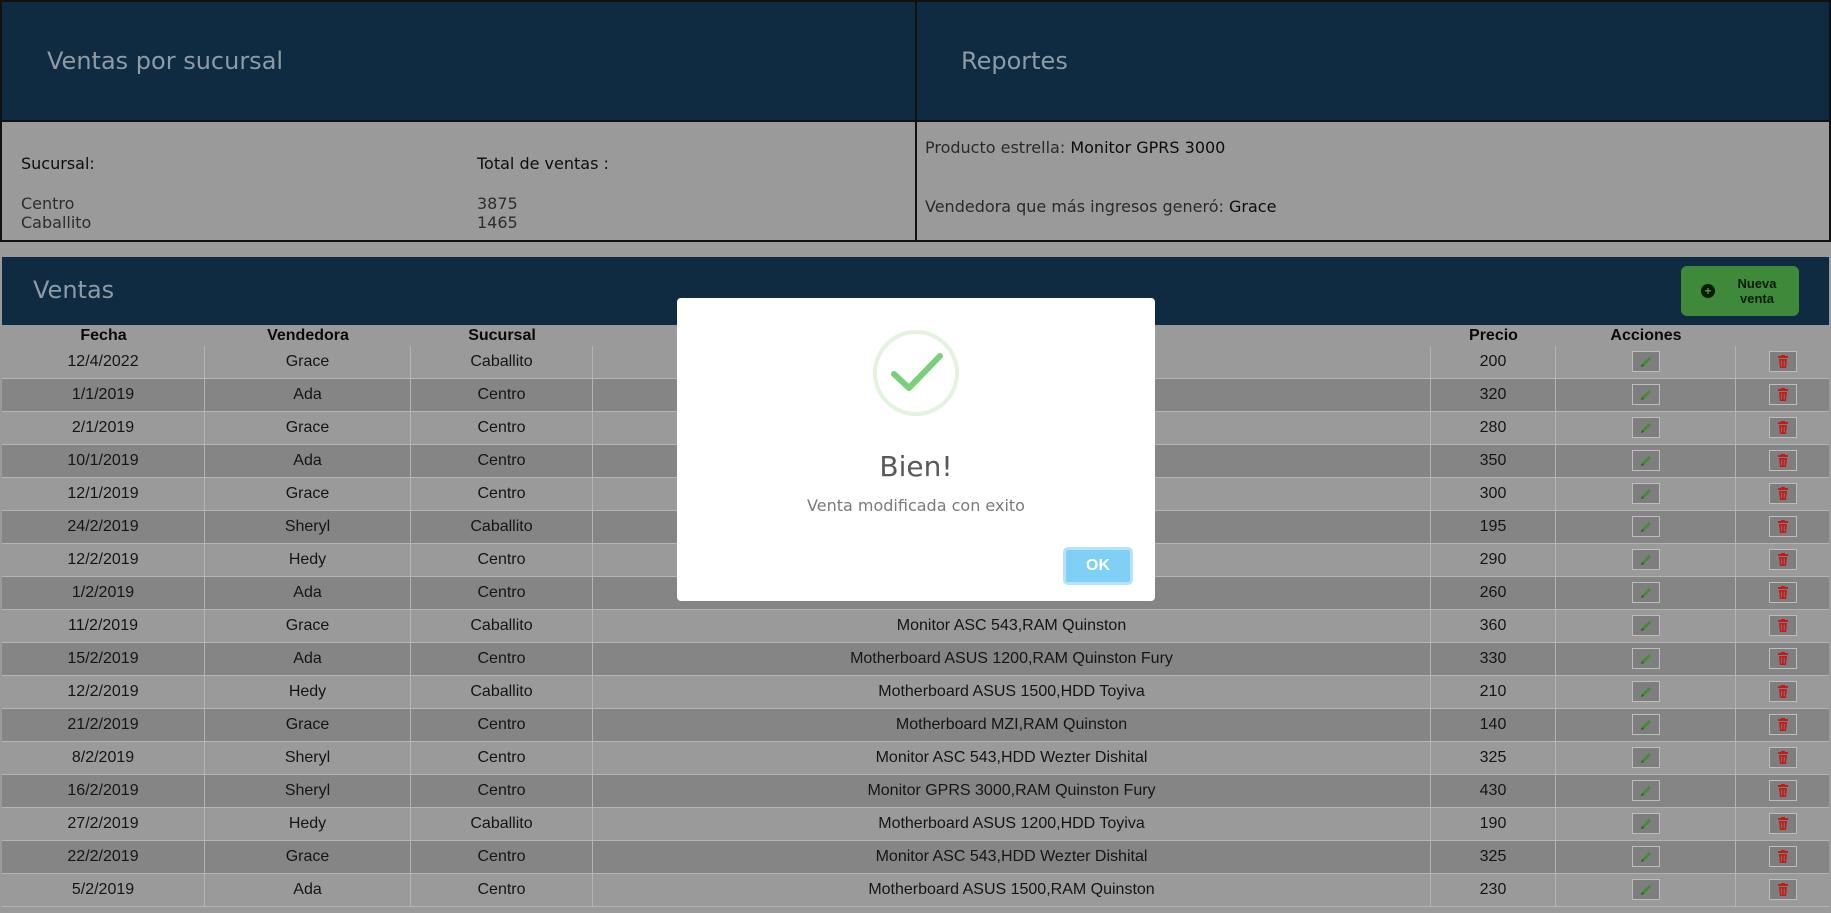  Describe the element at coordinates (1098, 566) in the screenshot. I see `ok-button: OK` at that location.